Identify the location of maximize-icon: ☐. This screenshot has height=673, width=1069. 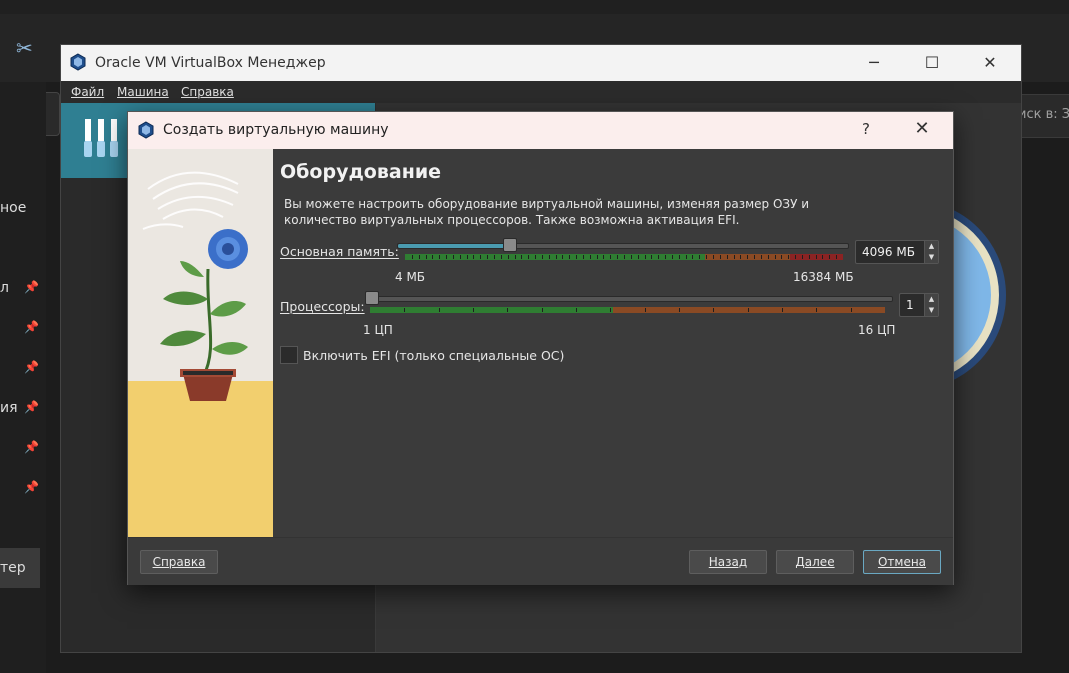
(932, 63).